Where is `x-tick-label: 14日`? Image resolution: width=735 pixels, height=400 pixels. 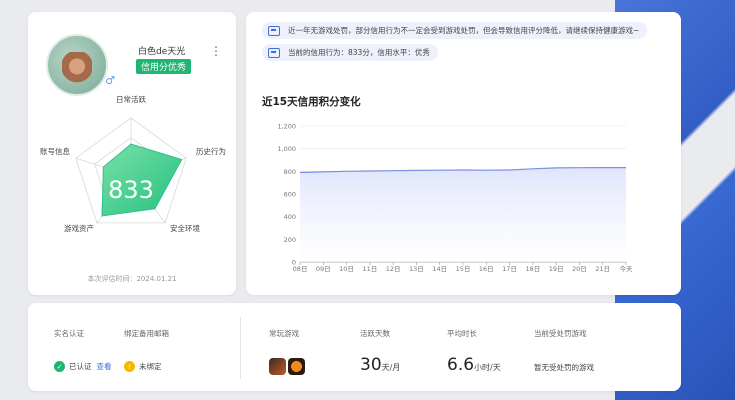
x-tick-label: 14日 is located at coordinates (439, 268).